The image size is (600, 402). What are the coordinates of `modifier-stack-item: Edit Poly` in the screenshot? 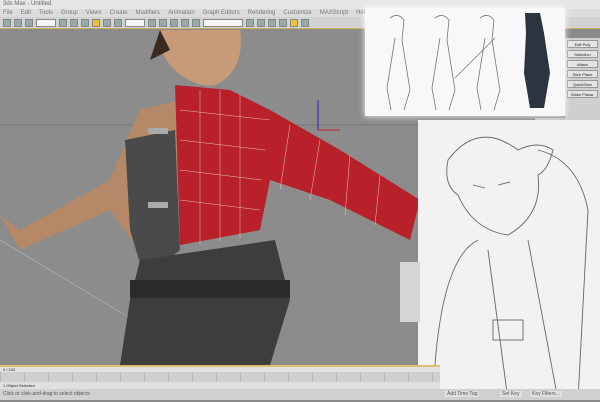 It's located at (582, 44).